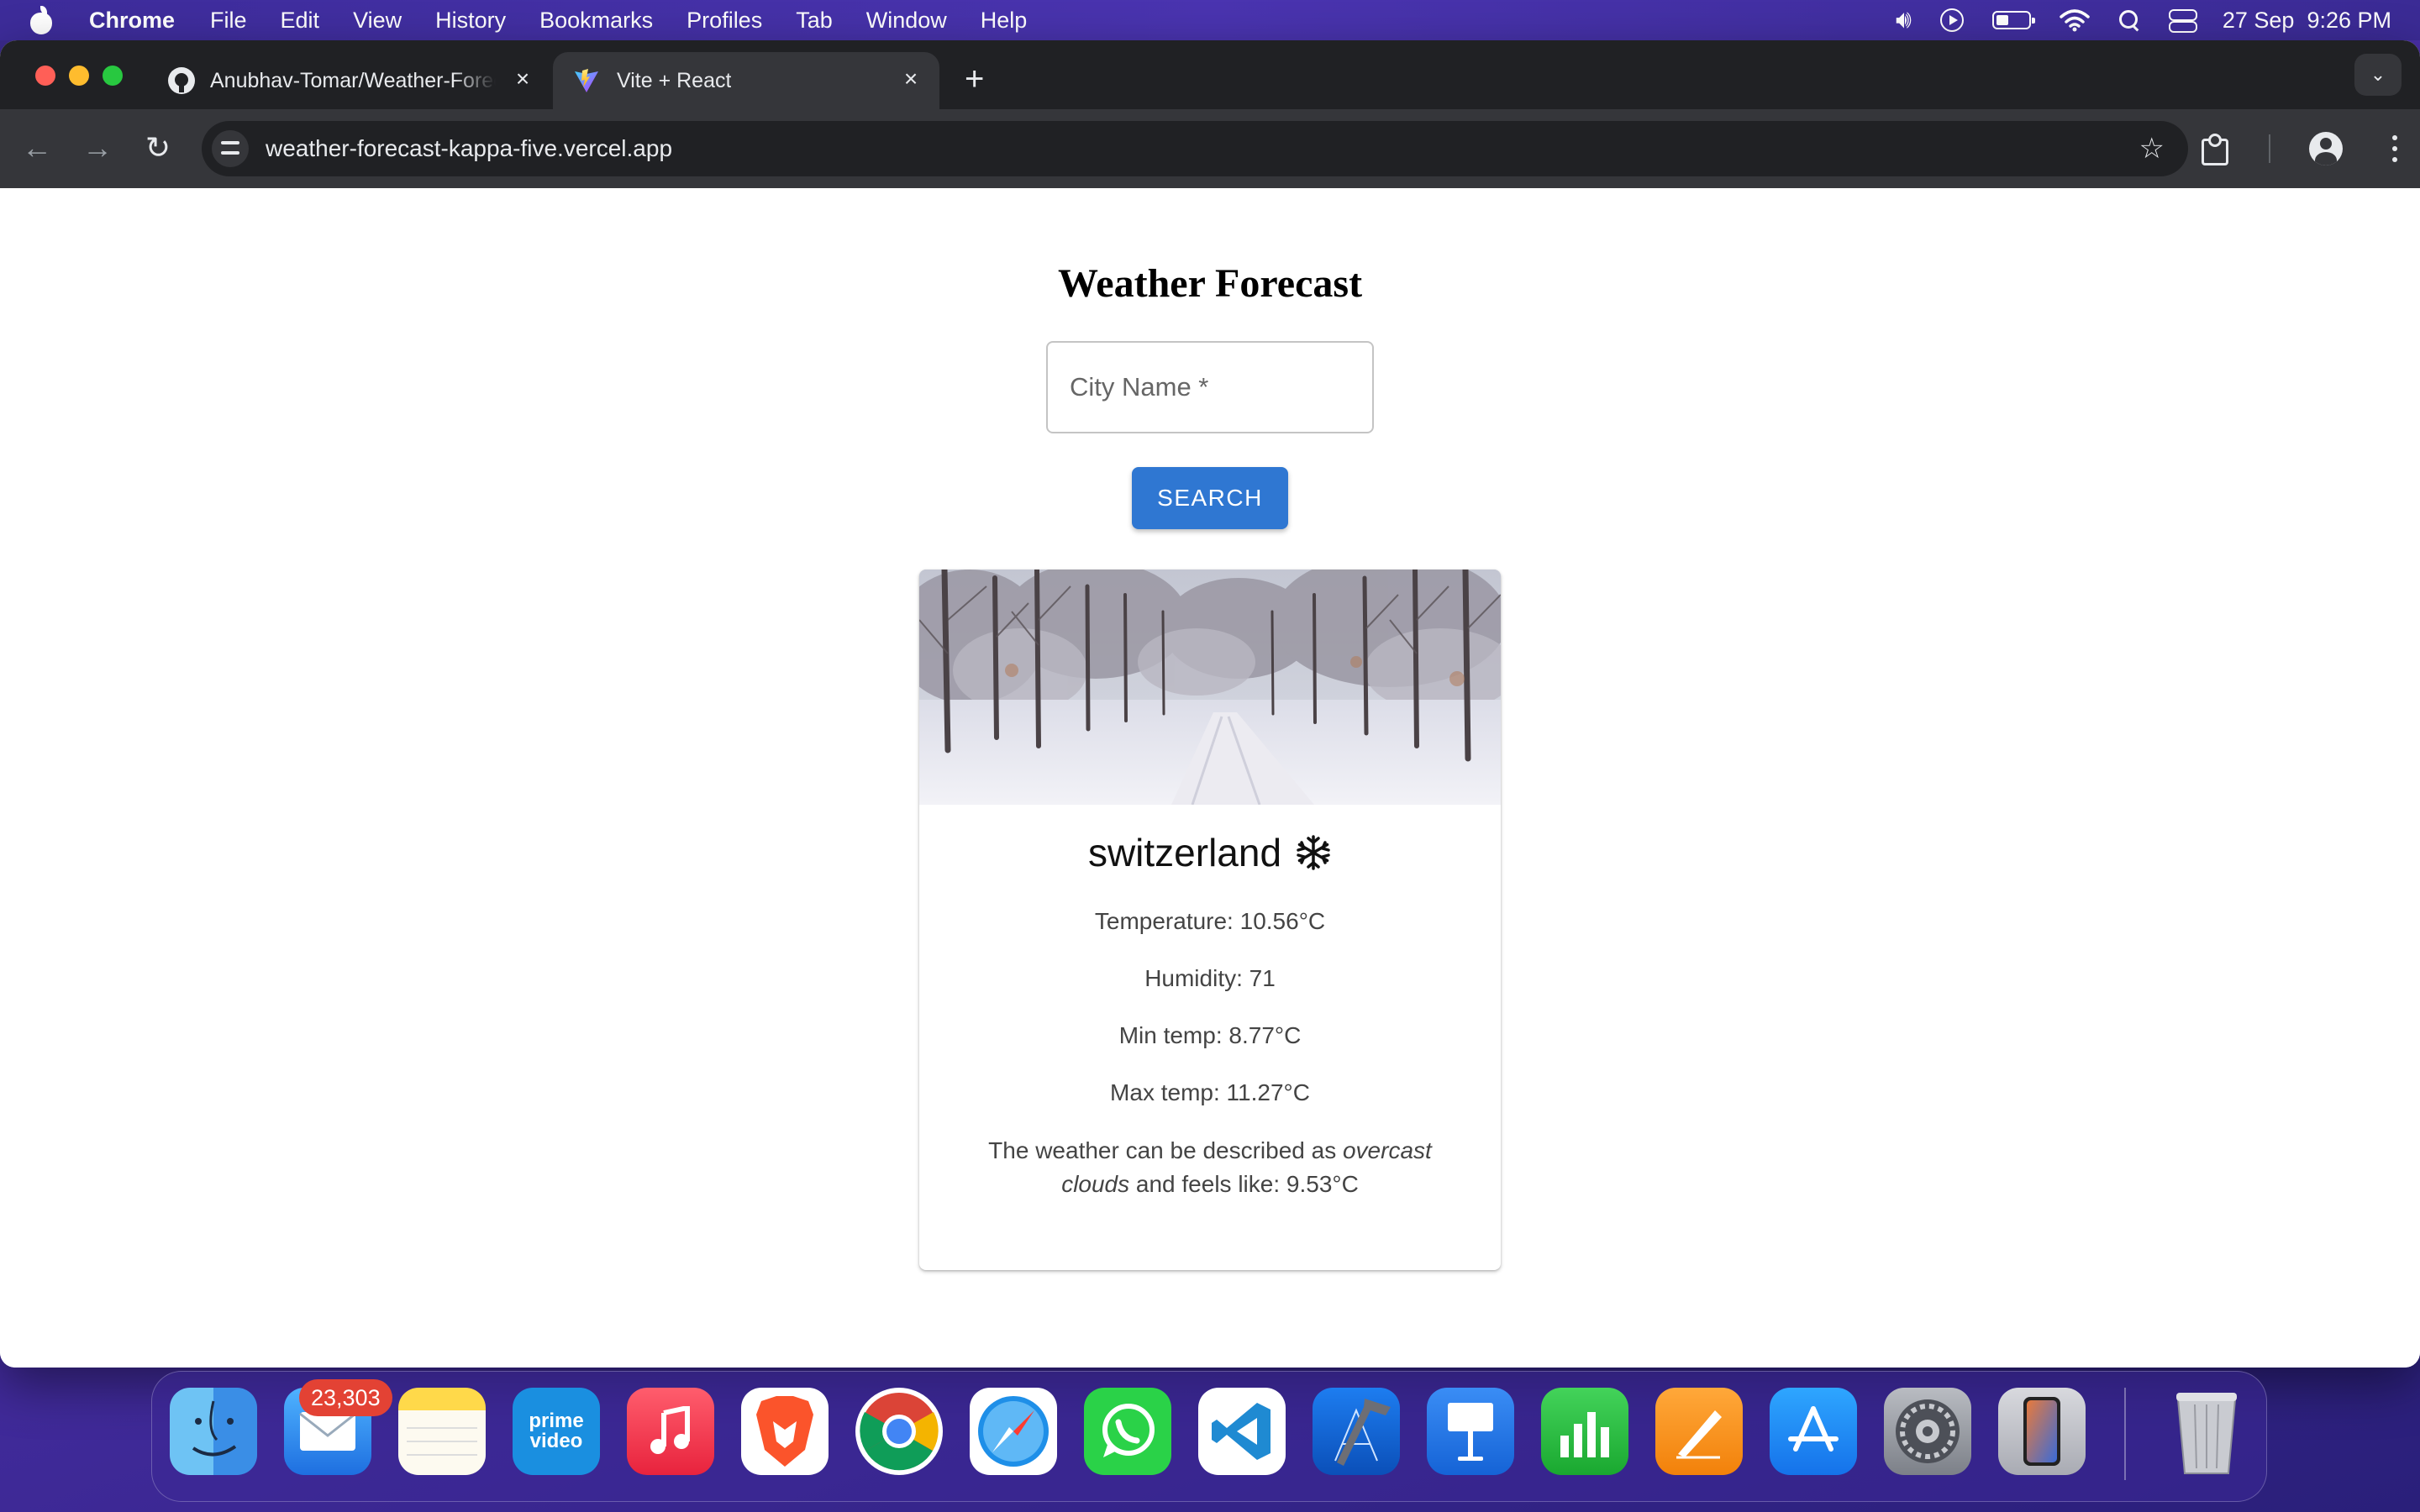  What do you see at coordinates (469, 148) in the screenshot?
I see `url-text: weather-forecast-kappa-five.vercel.app` at bounding box center [469, 148].